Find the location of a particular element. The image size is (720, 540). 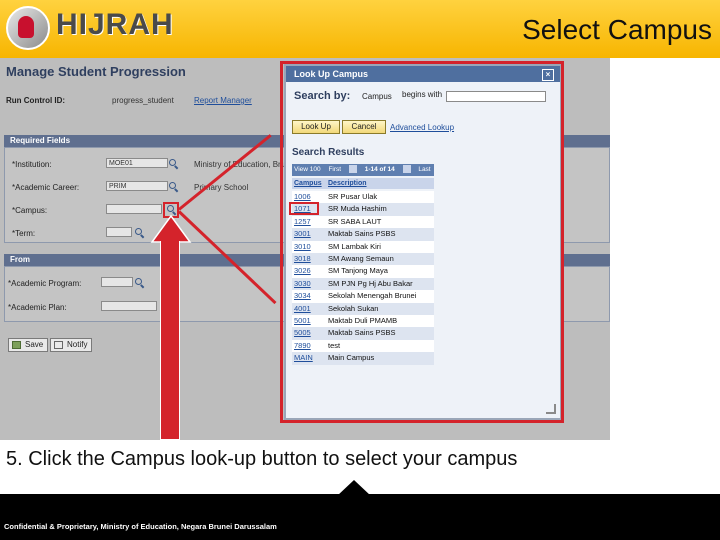

campus-label: *Campus: is located at coordinates (30, 210).